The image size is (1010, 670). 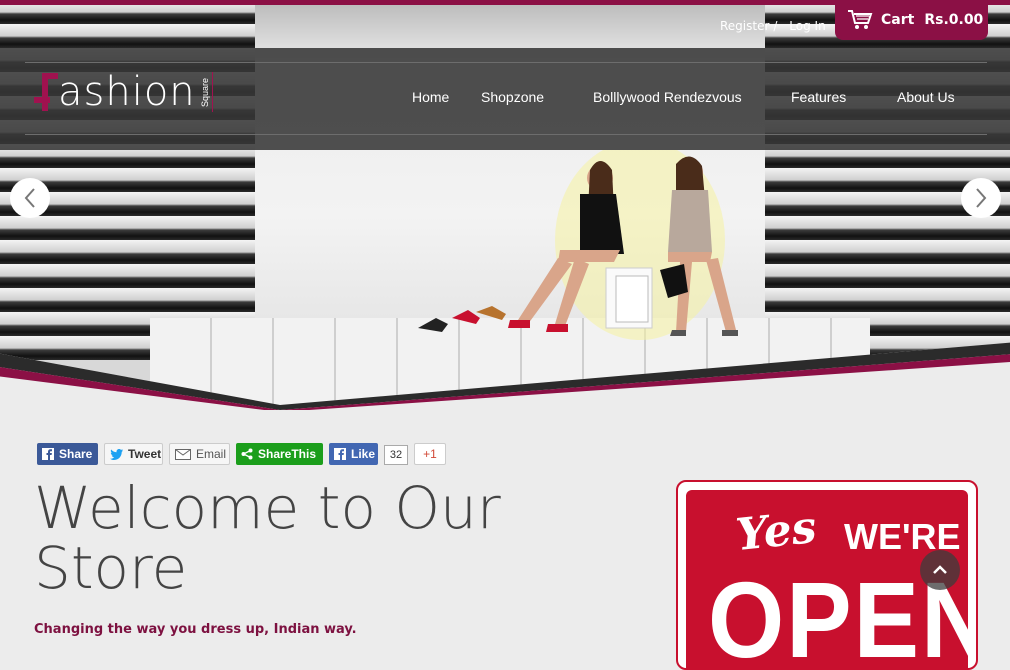 I want to click on sign-yes-text: Yes, so click(x=776, y=531).